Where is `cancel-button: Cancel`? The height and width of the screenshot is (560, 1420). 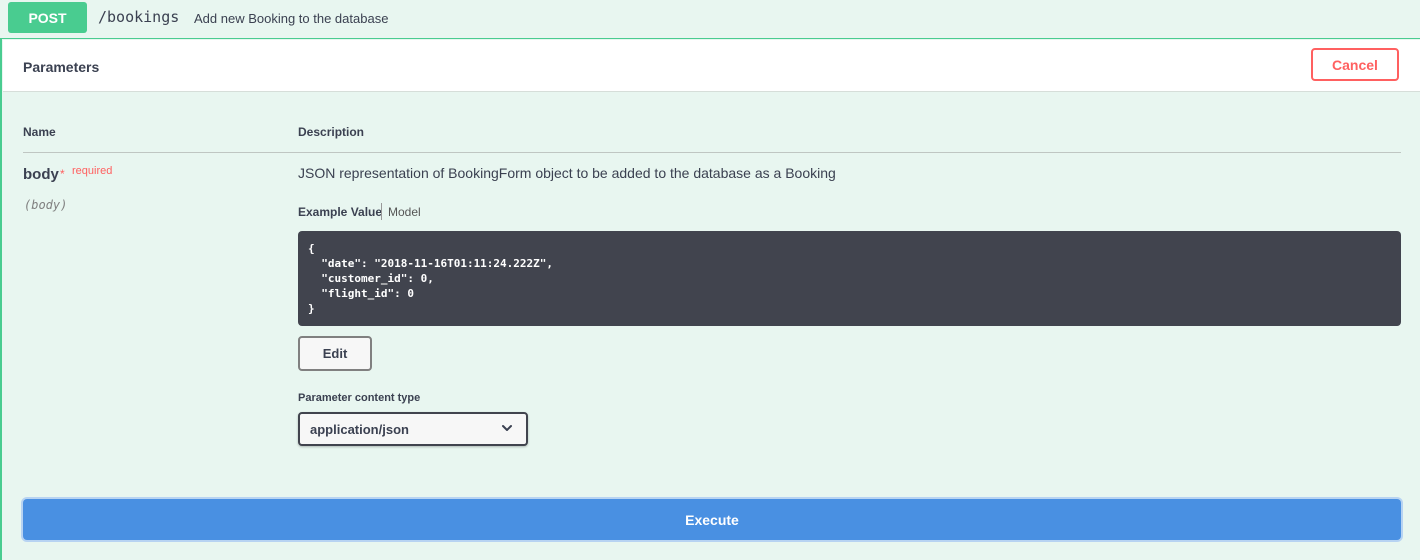
cancel-button: Cancel is located at coordinates (1355, 64).